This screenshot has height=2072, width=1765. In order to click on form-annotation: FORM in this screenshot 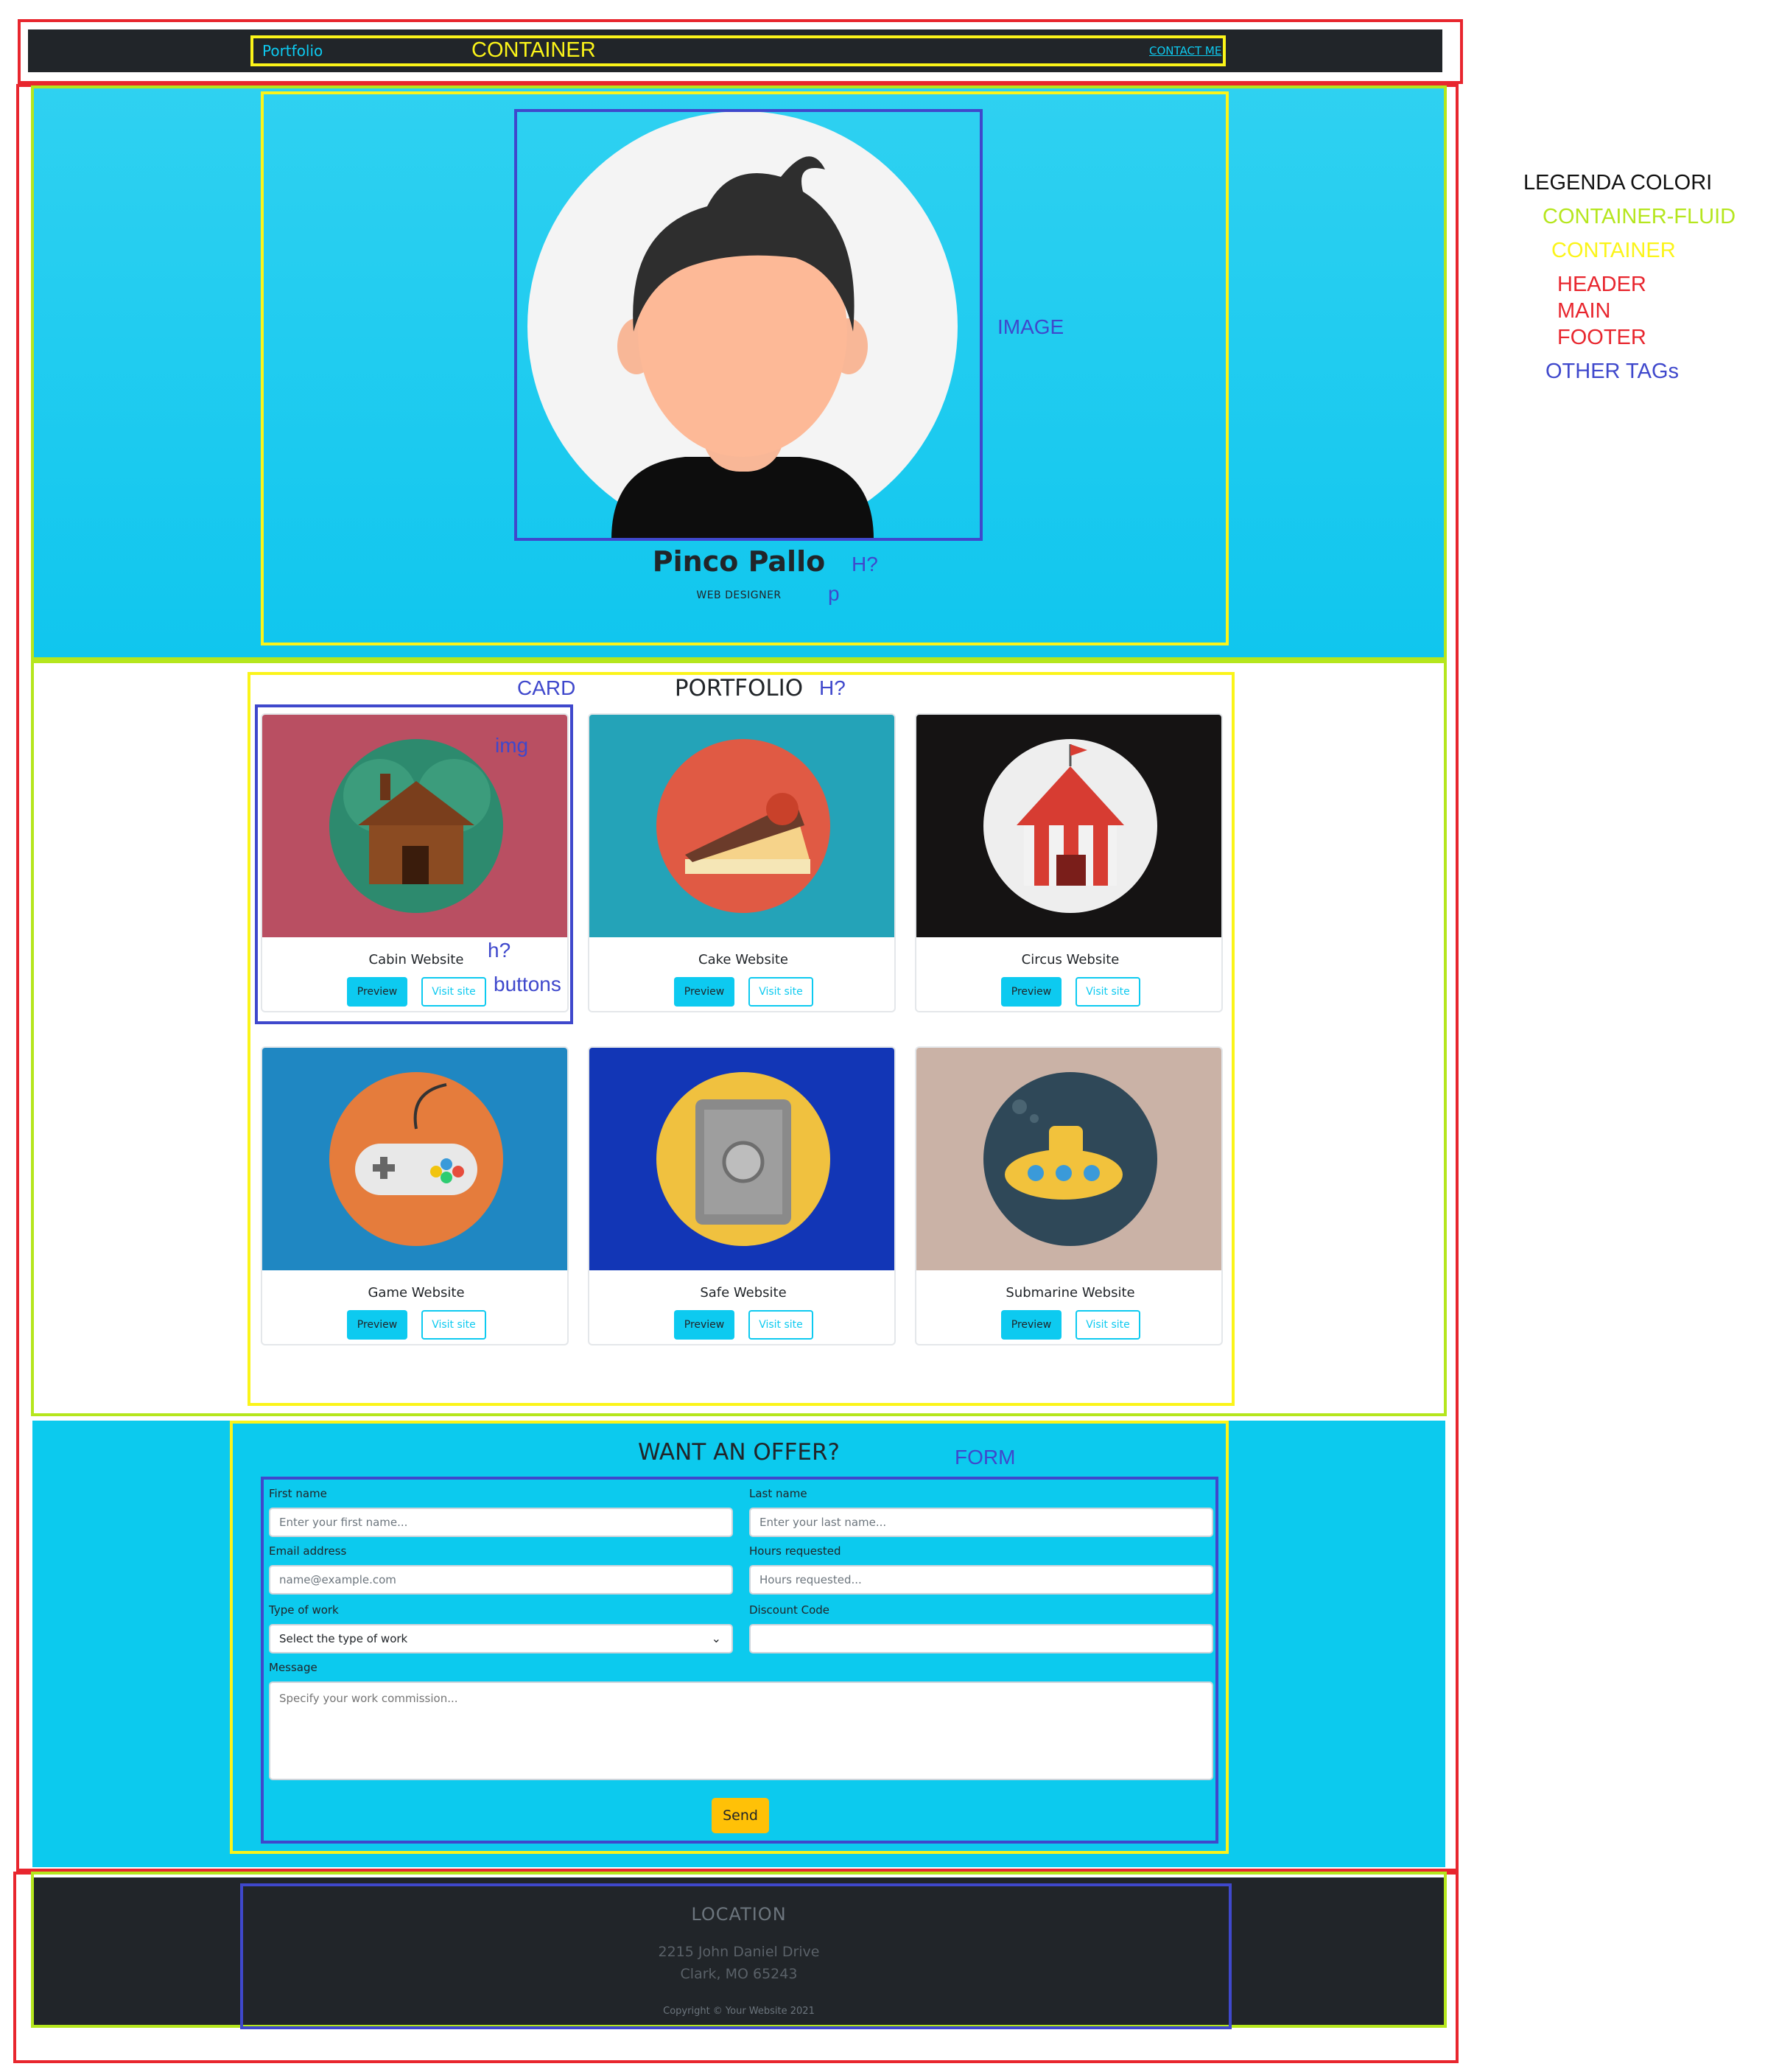, I will do `click(985, 1457)`.